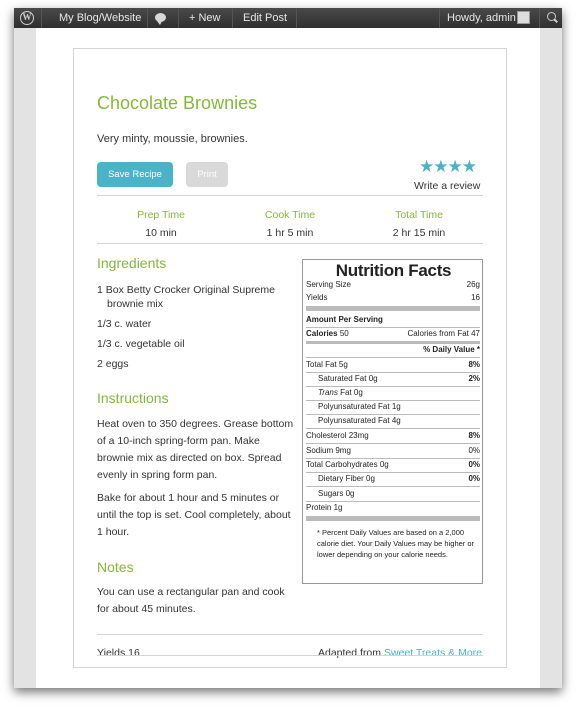  Describe the element at coordinates (161, 233) in the screenshot. I see `time-value: 10 min` at that location.